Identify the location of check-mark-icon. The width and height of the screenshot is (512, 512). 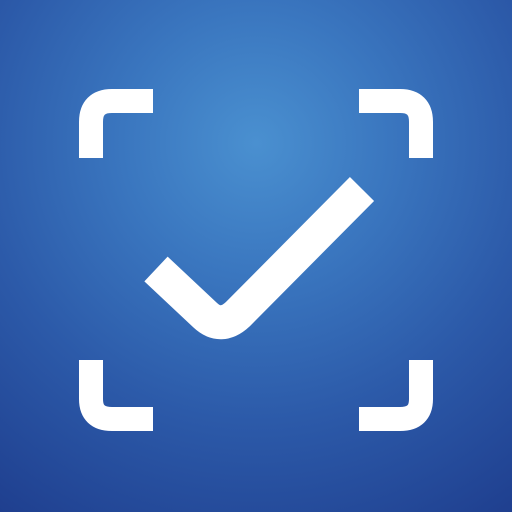
(259, 258).